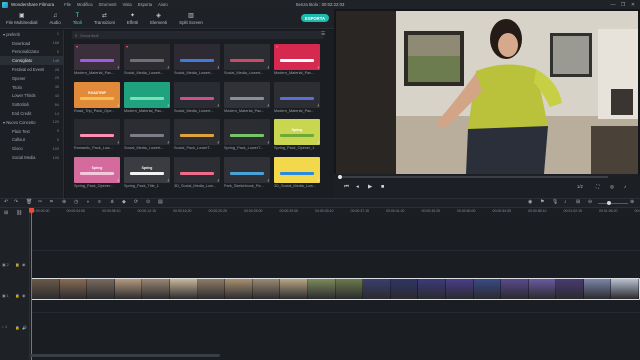 The image size is (640, 360). I want to click on frame-back-icon: ◂, so click(357, 187).